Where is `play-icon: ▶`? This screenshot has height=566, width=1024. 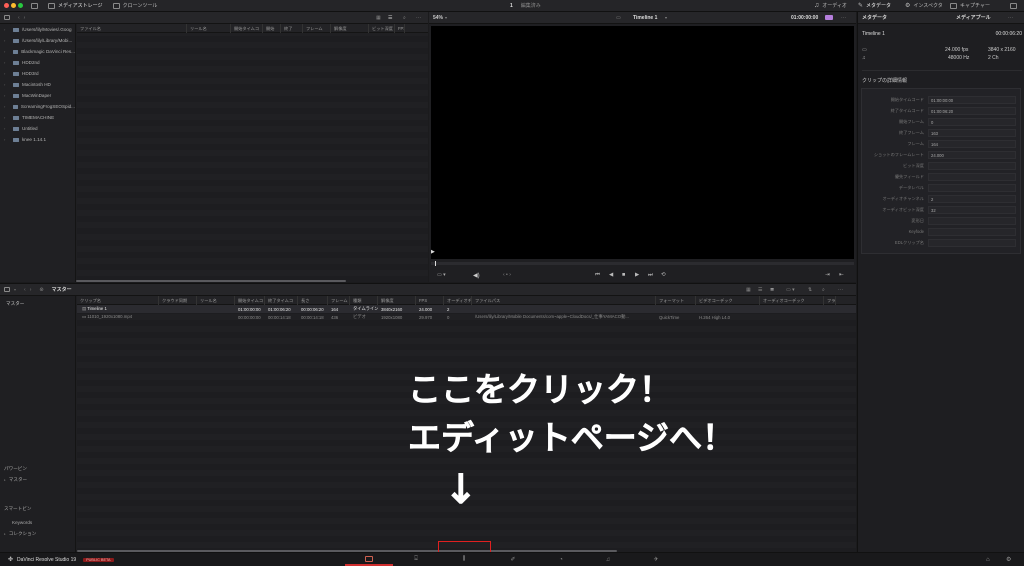 play-icon: ▶ is located at coordinates (637, 275).